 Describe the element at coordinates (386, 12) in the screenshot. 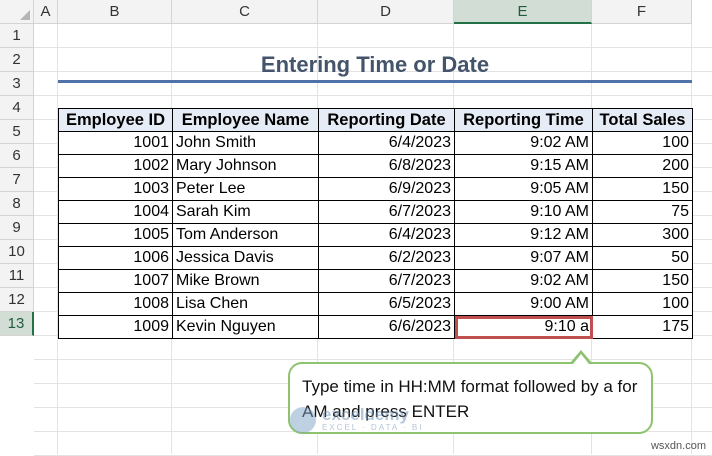

I see `column-header-d: D` at that location.